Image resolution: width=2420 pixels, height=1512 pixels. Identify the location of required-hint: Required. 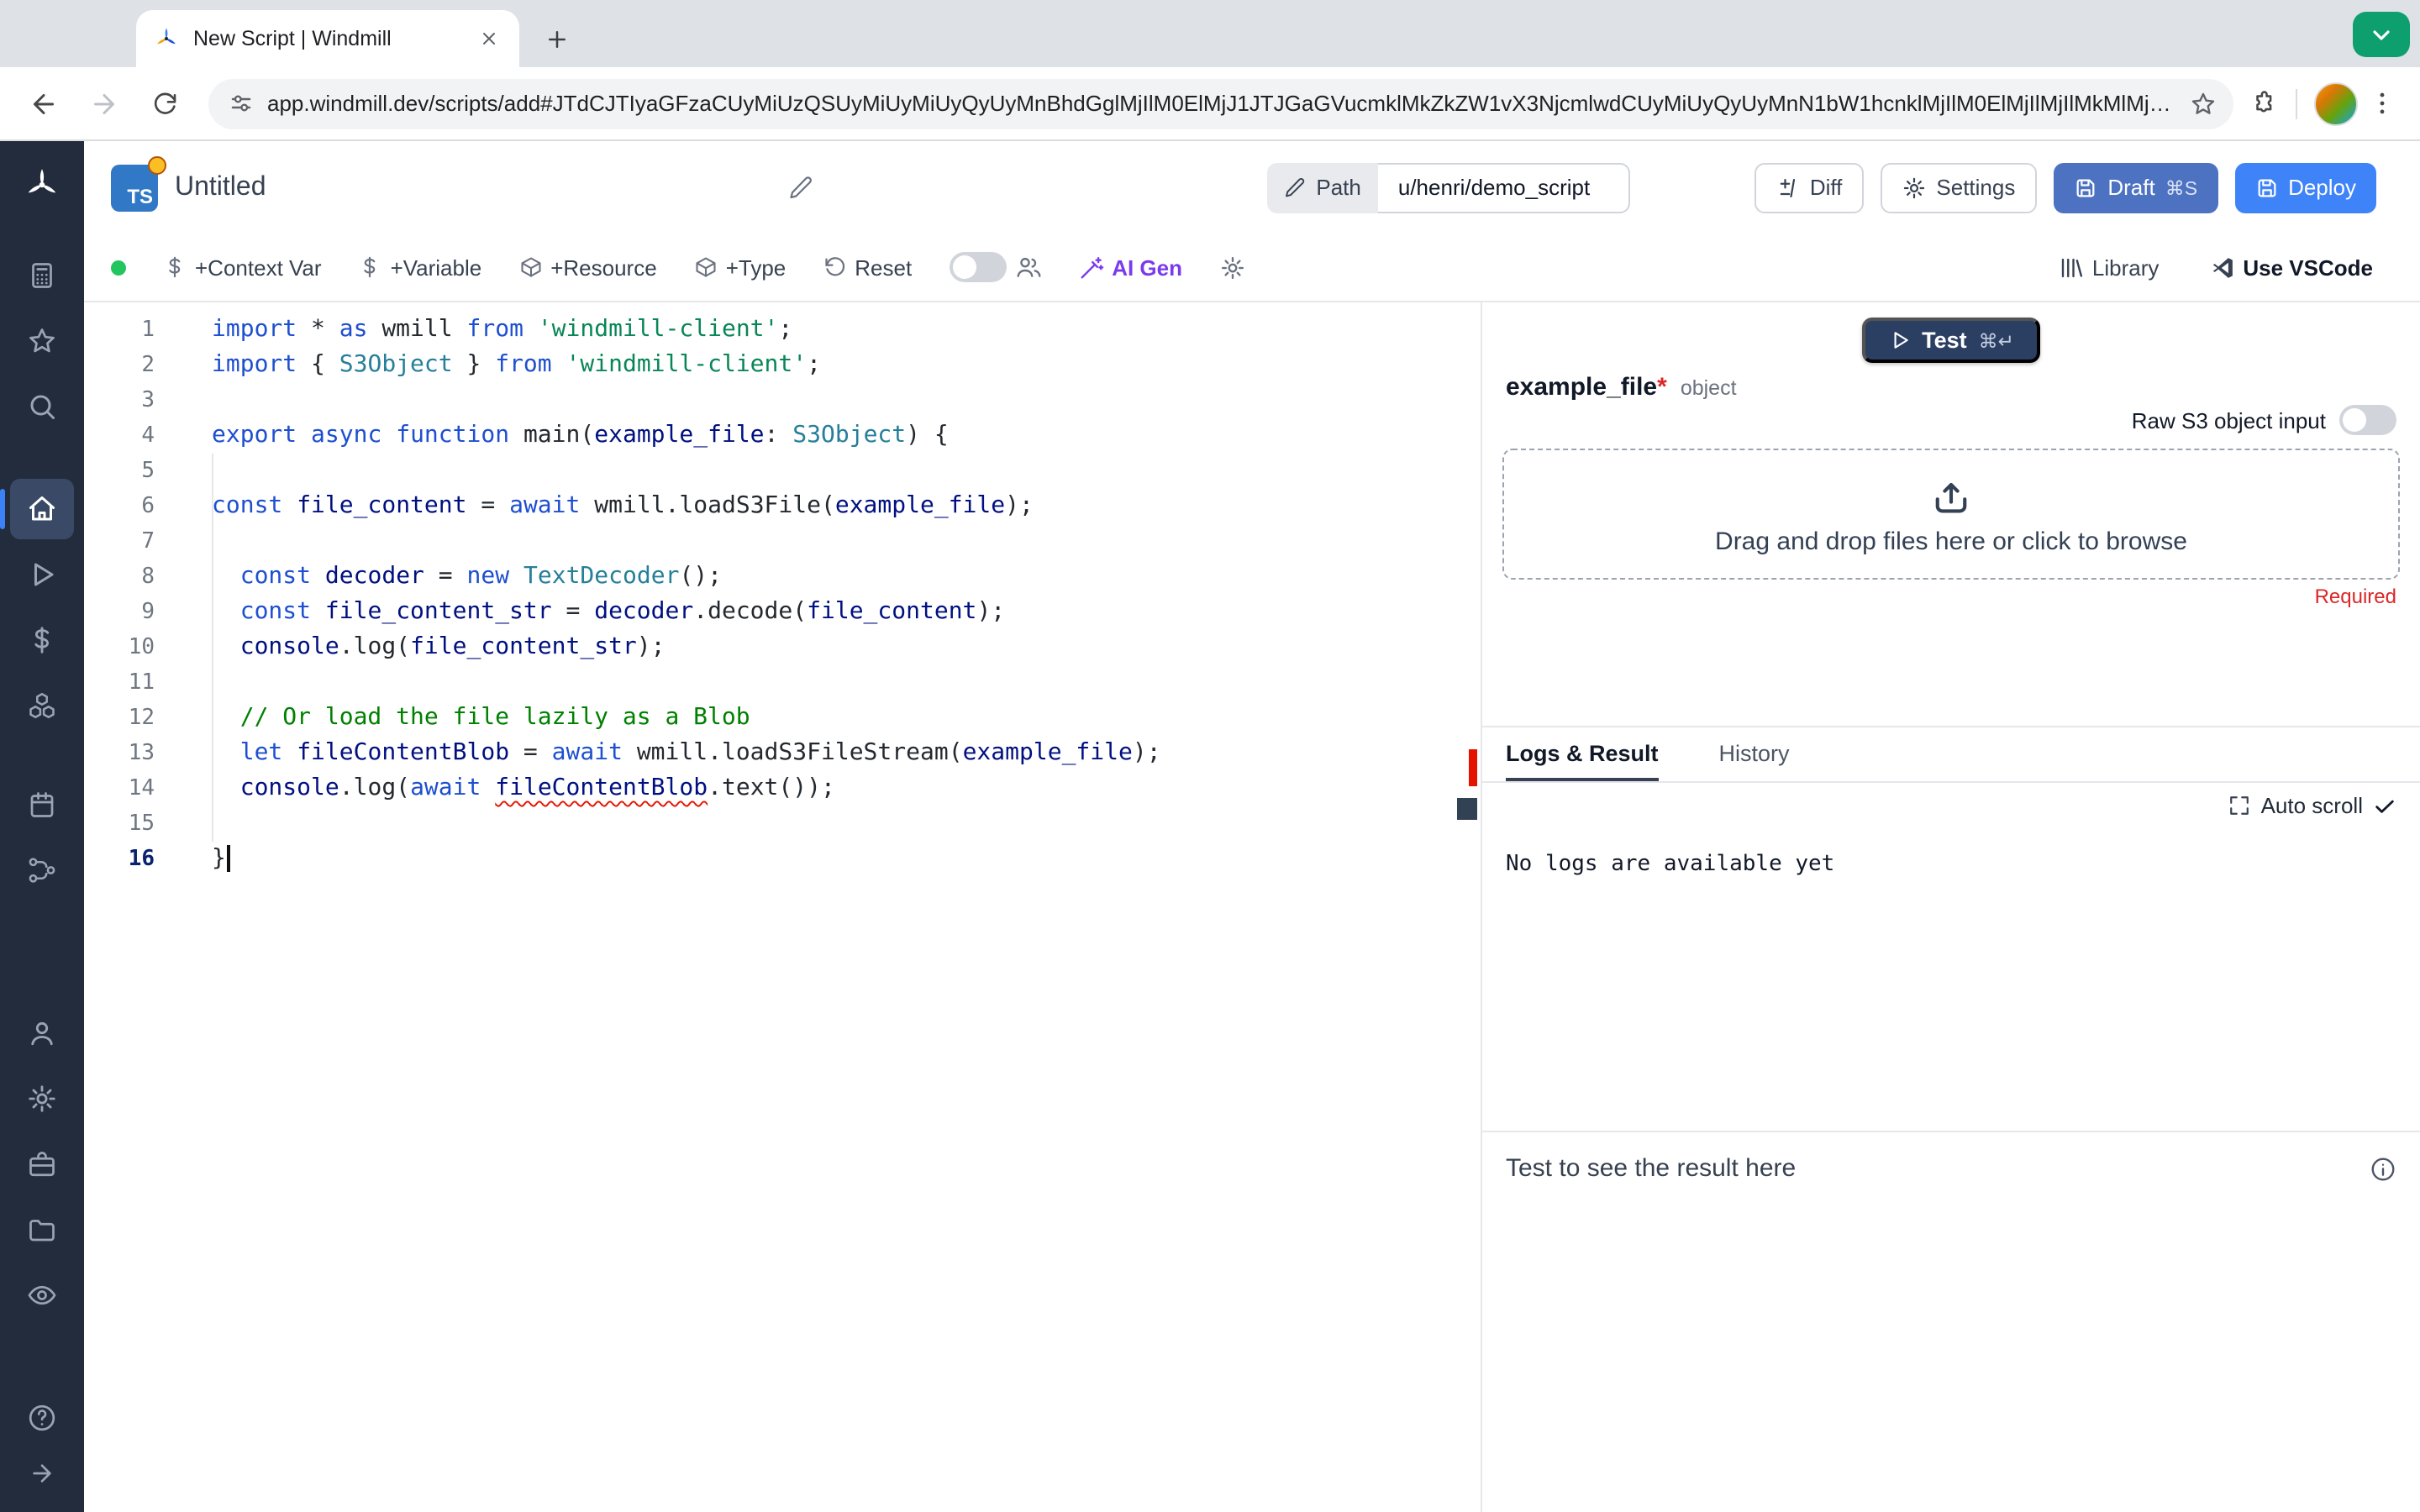
(2355, 596).